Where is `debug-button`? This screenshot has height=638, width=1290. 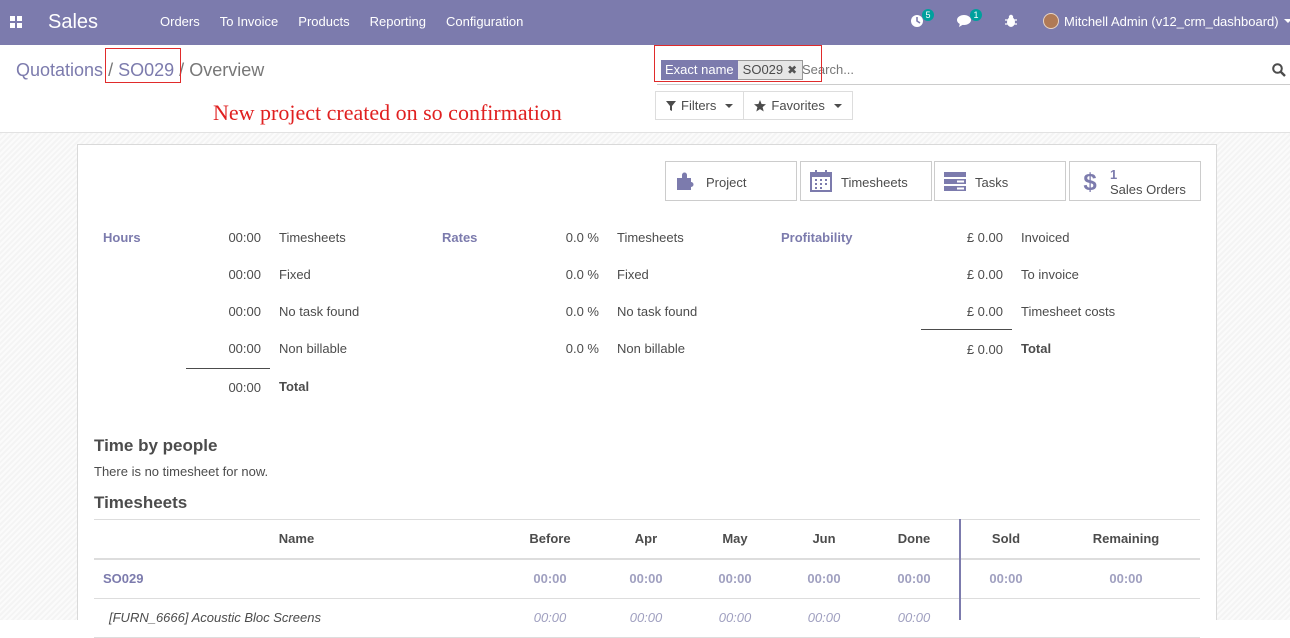 debug-button is located at coordinates (1011, 20).